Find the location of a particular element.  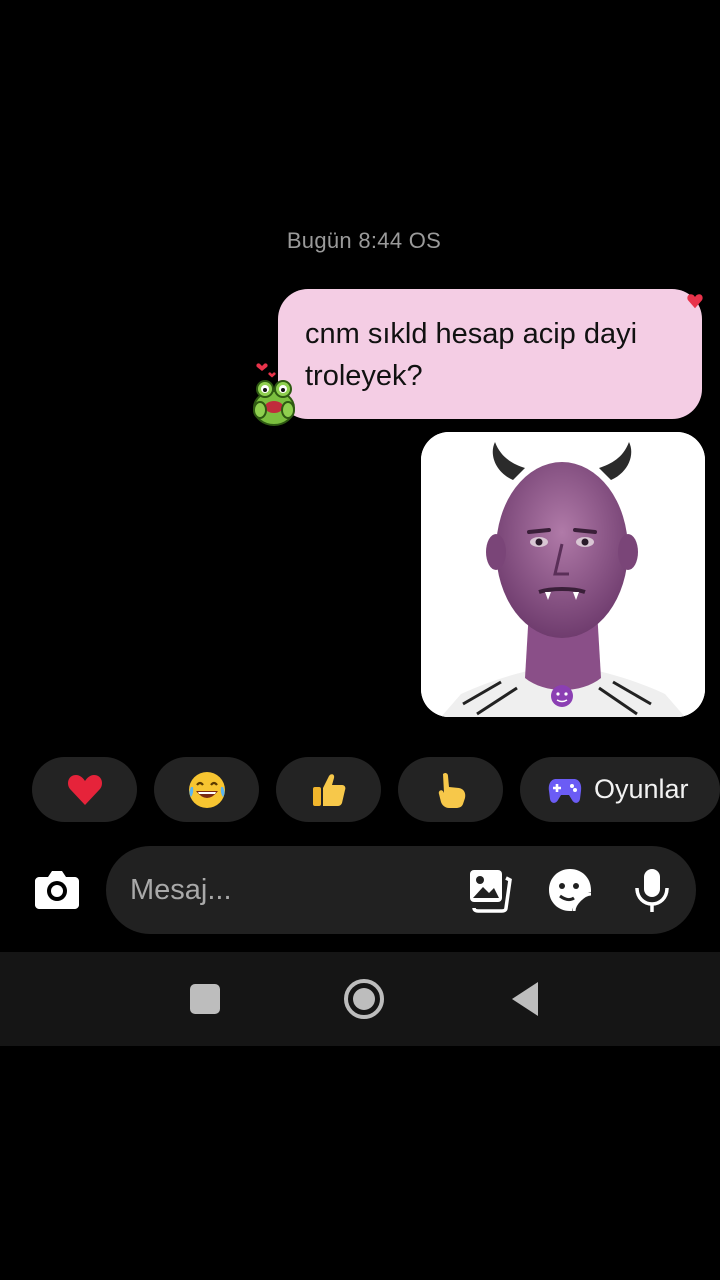

back-icon is located at coordinates (525, 999).